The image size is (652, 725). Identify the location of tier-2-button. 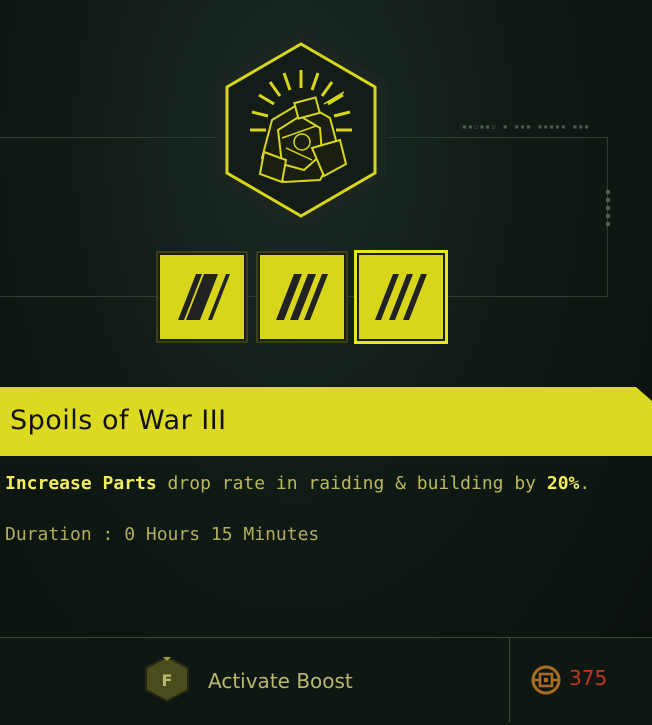
(302, 297).